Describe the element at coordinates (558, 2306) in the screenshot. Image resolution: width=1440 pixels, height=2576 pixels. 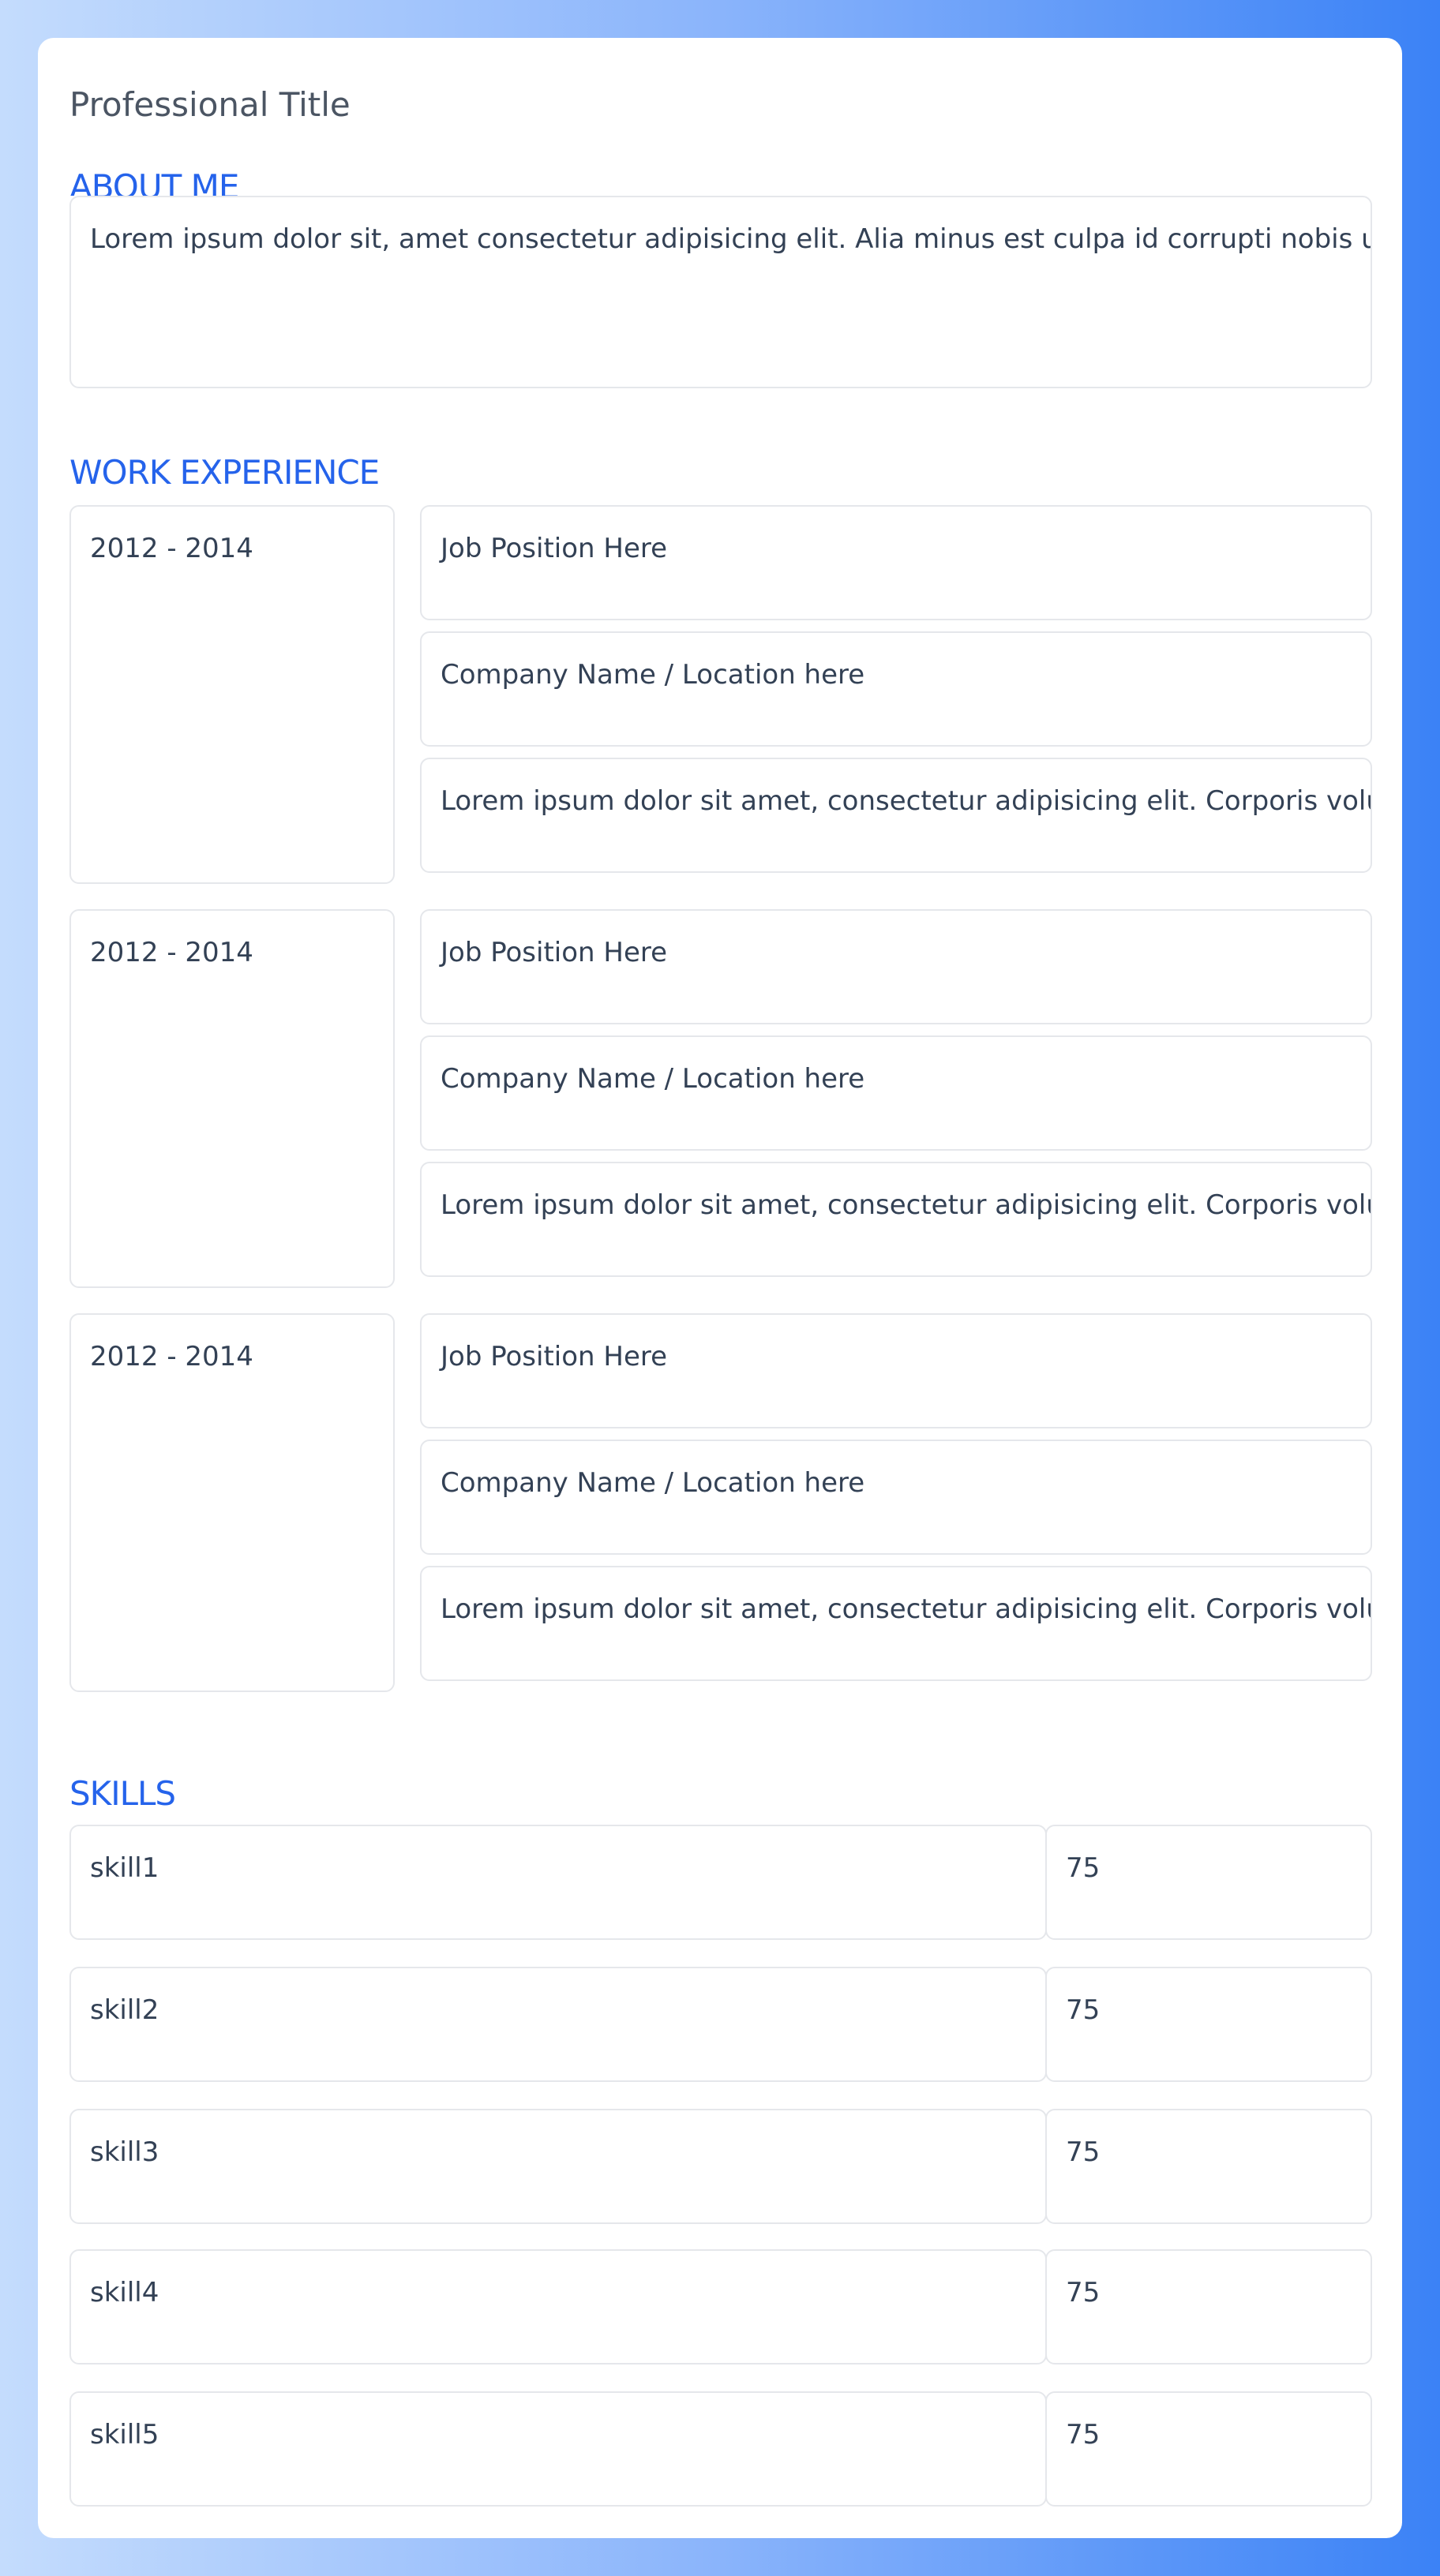
I see `skill-name-field: skill4` at that location.